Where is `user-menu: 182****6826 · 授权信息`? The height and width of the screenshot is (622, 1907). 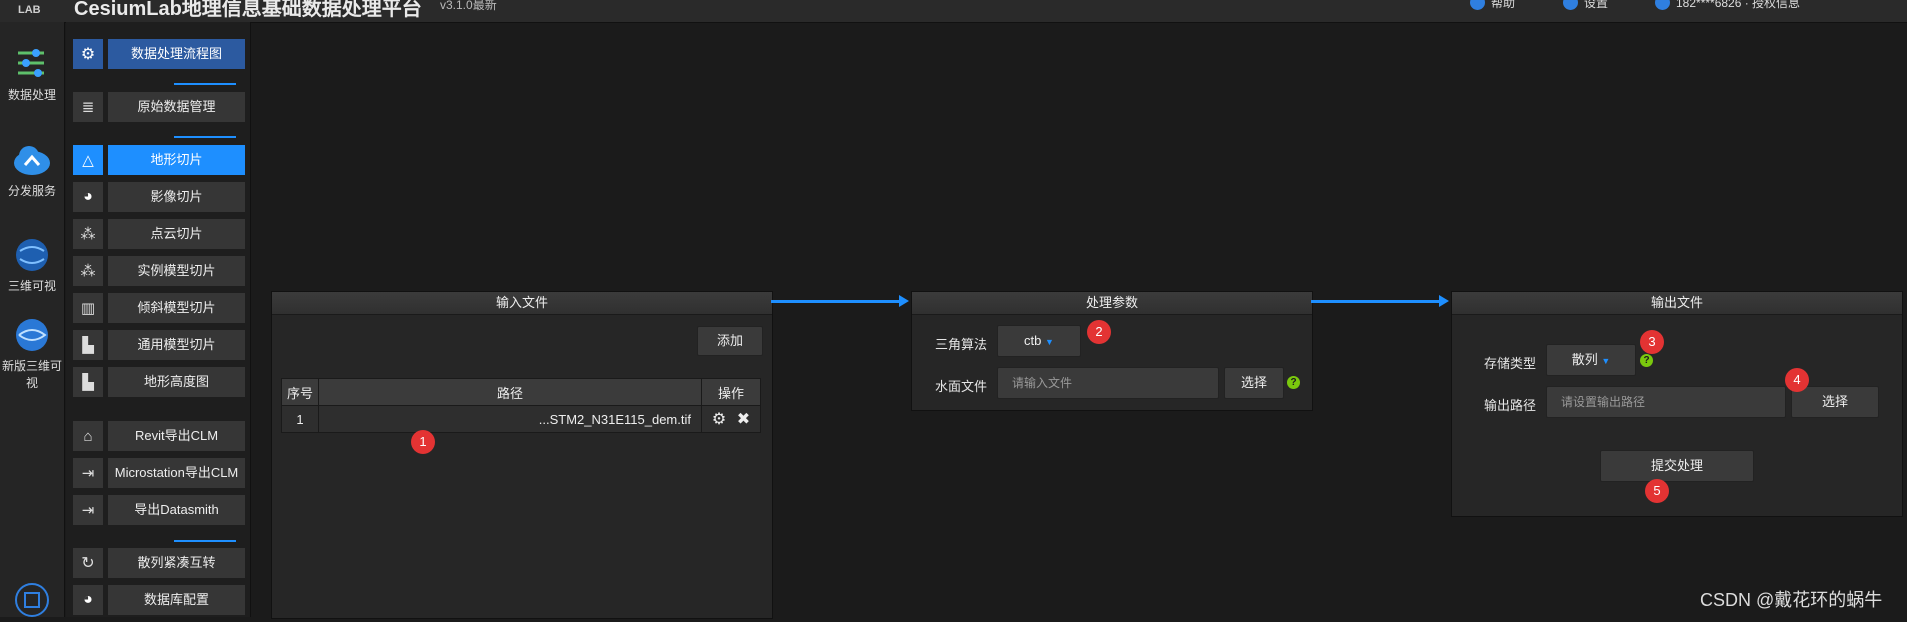 user-menu: 182****6826 · 授权信息 is located at coordinates (1727, 5).